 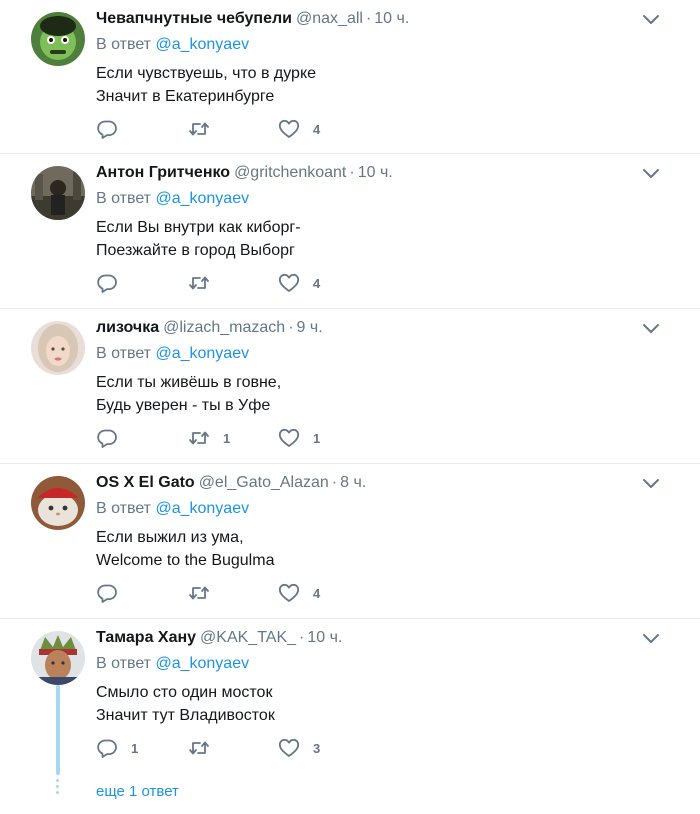 What do you see at coordinates (185, 560) in the screenshot?
I see `tweet-text-line: Welcome to the Bugulma` at bounding box center [185, 560].